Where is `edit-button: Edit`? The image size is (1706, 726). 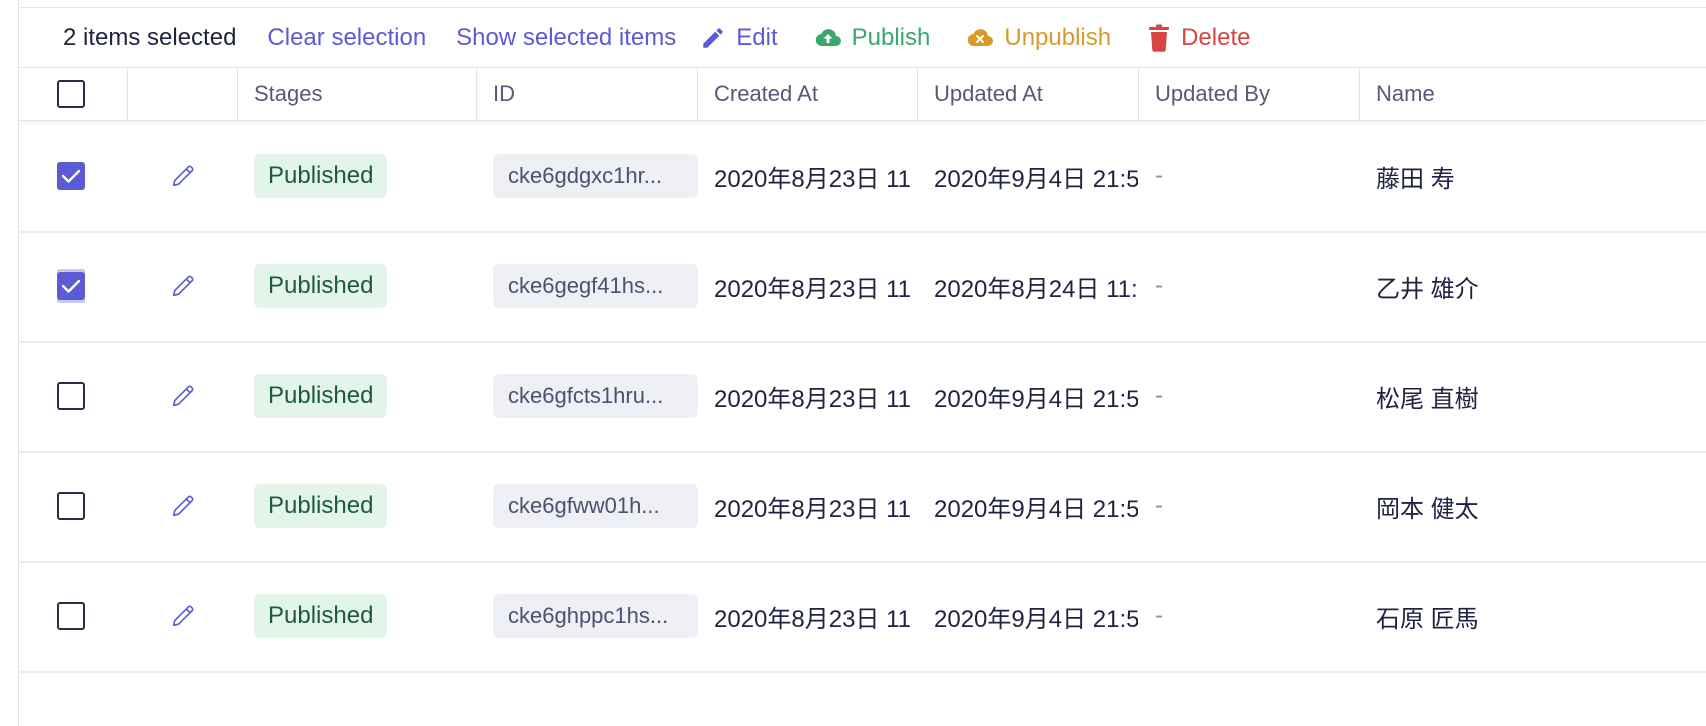
edit-button: Edit is located at coordinates (739, 37).